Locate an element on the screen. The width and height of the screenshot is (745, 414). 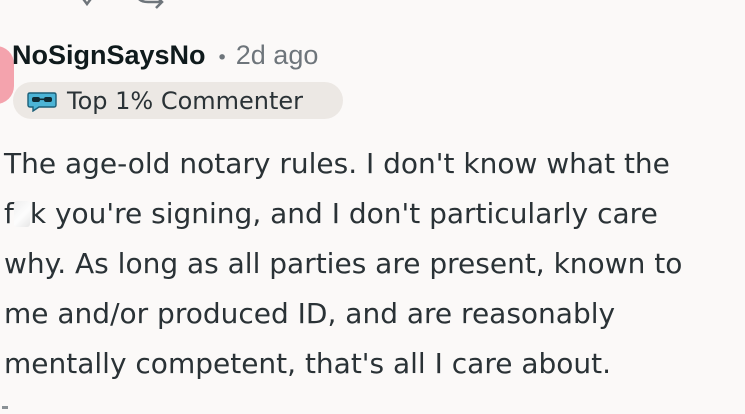
top-commenter-badge: Top 1% Commenter is located at coordinates (178, 100).